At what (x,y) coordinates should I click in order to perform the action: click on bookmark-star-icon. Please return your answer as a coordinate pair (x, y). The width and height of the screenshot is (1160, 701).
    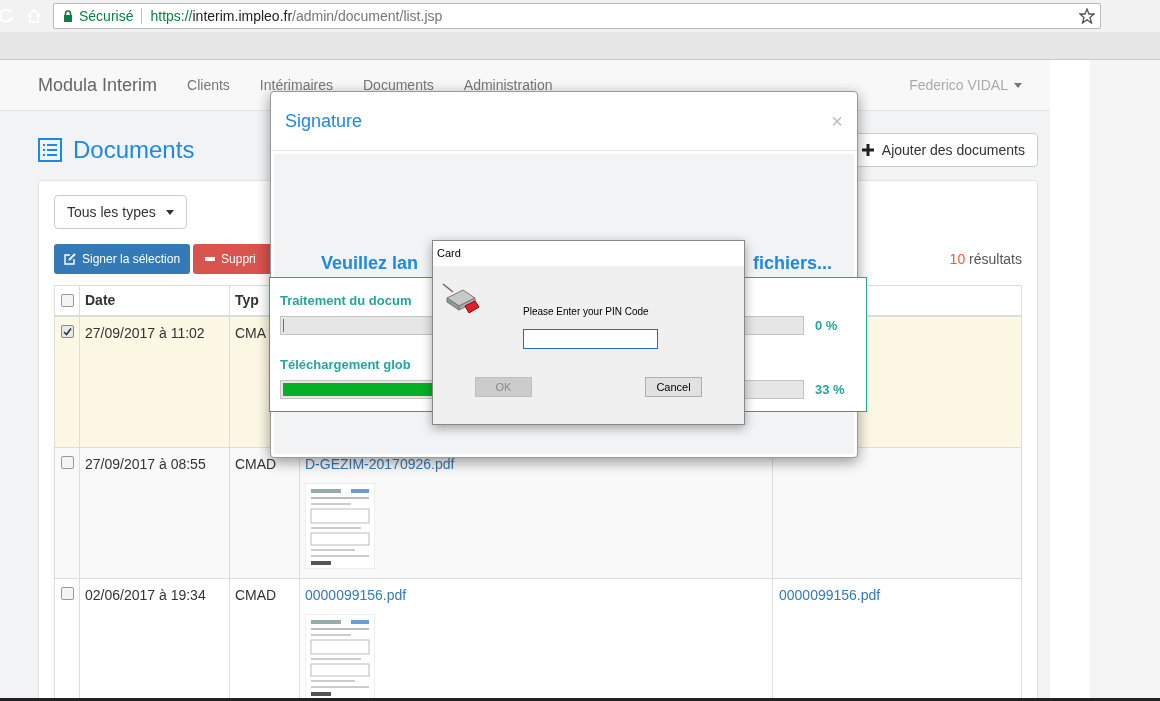
    Looking at the image, I should click on (1087, 16).